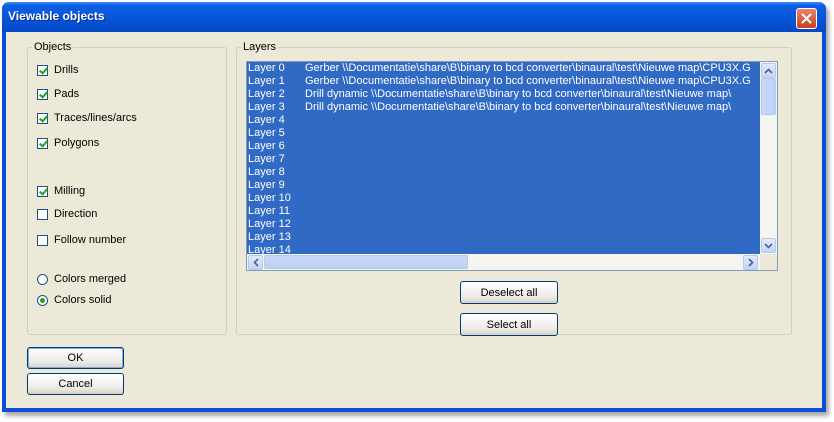  I want to click on follow-number-label: Follow number, so click(90, 240).